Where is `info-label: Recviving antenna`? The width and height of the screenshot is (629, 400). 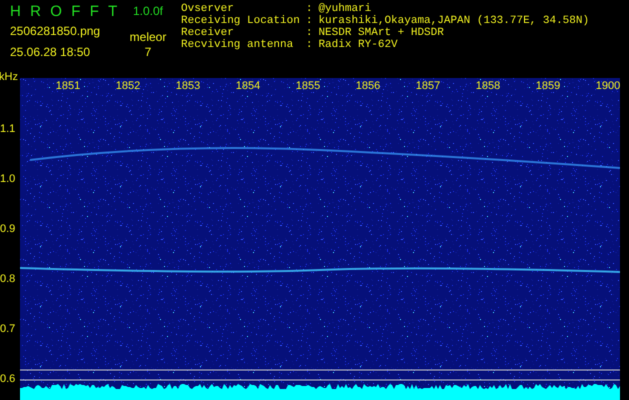
info-label: Recviving antenna is located at coordinates (237, 45).